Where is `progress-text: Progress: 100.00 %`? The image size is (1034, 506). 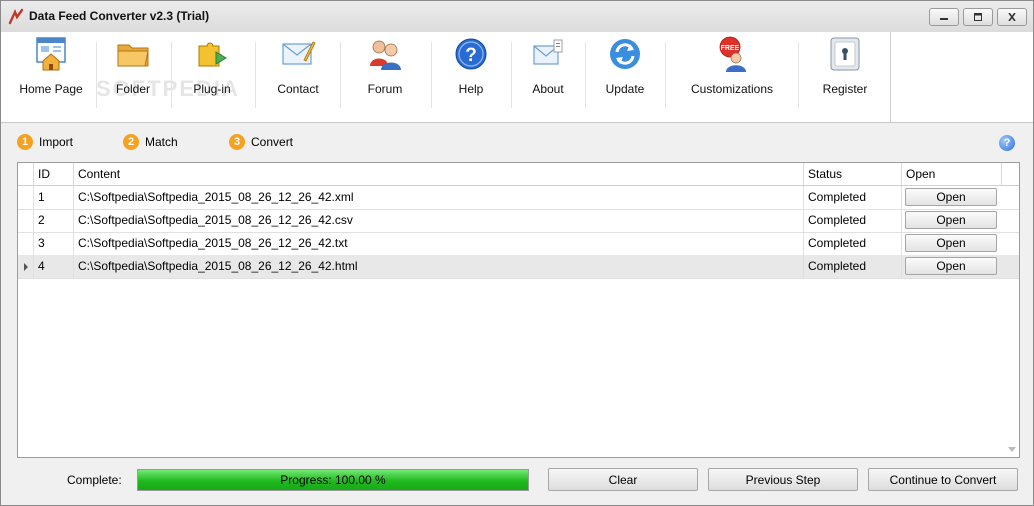
progress-text: Progress: 100.00 % is located at coordinates (333, 480).